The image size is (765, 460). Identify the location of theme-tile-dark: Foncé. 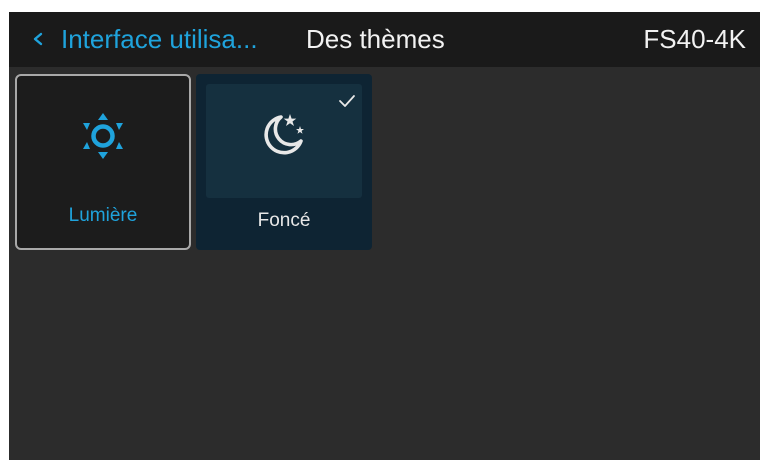
(284, 162).